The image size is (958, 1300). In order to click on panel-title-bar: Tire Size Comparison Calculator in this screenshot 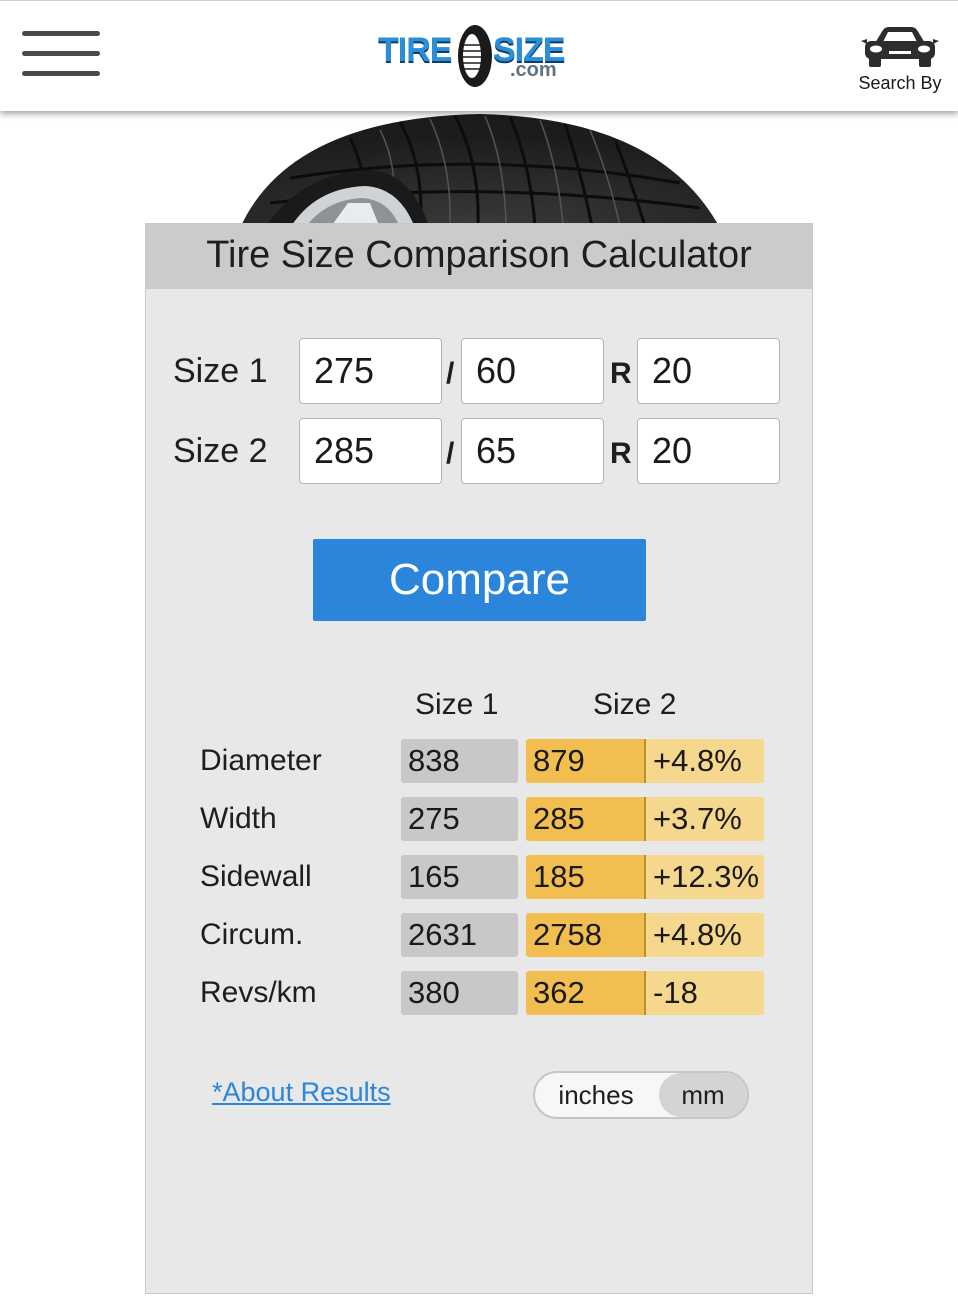, I will do `click(479, 256)`.